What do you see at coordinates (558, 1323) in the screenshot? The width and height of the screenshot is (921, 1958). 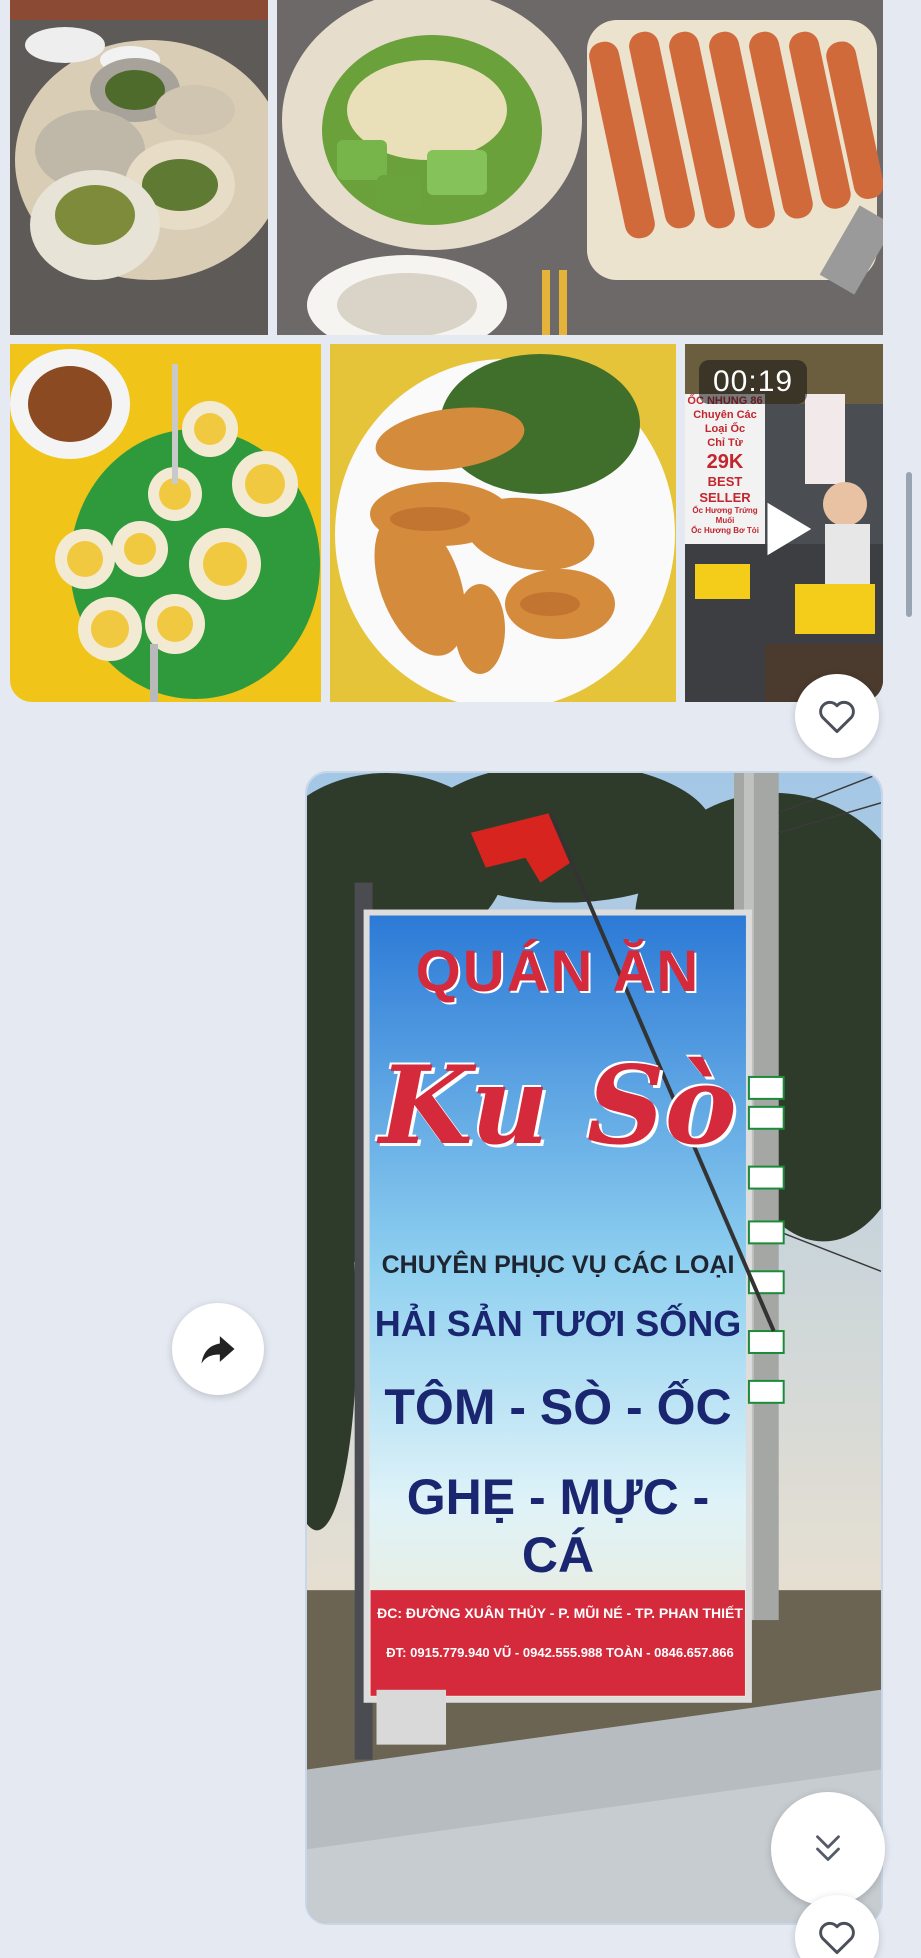 I see `sign-line-seafood: HẢI SẢN TƯƠI SỐNG` at bounding box center [558, 1323].